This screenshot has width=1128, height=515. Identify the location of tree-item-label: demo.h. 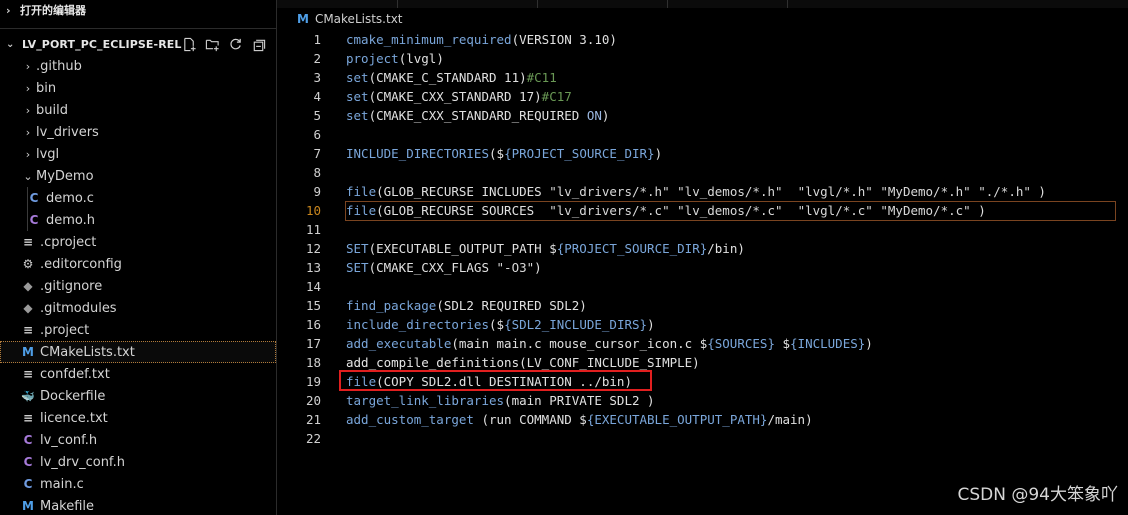
(71, 220).